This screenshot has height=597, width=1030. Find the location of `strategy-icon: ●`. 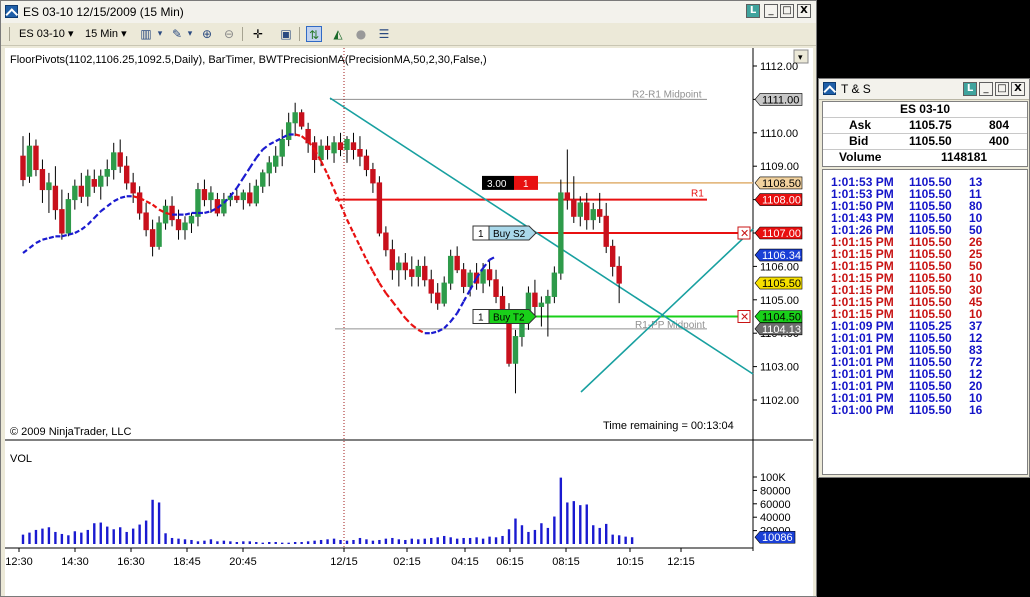

strategy-icon: ● is located at coordinates (361, 34).